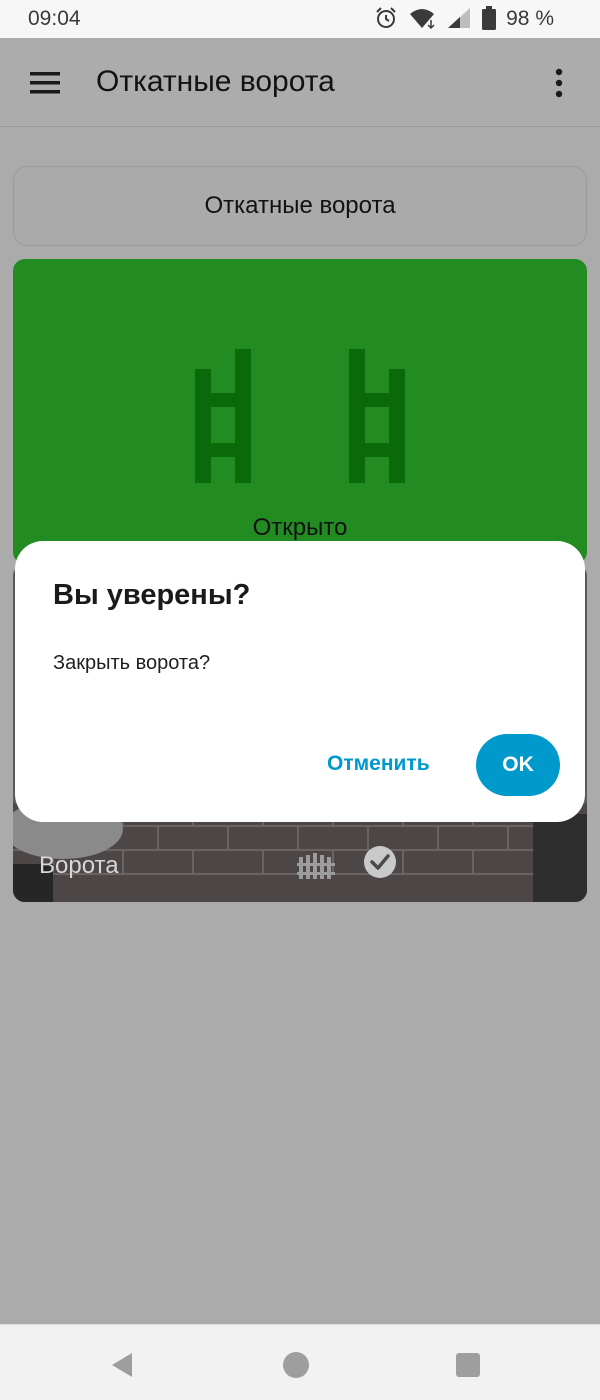 Image resolution: width=600 pixels, height=1400 pixels. I want to click on group-selector-button: Откатные ворота, so click(300, 206).